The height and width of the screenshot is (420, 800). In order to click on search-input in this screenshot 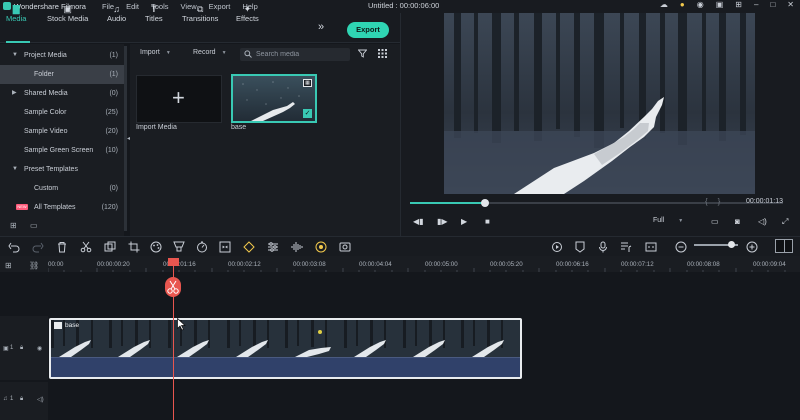, I will do `click(301, 54)`.